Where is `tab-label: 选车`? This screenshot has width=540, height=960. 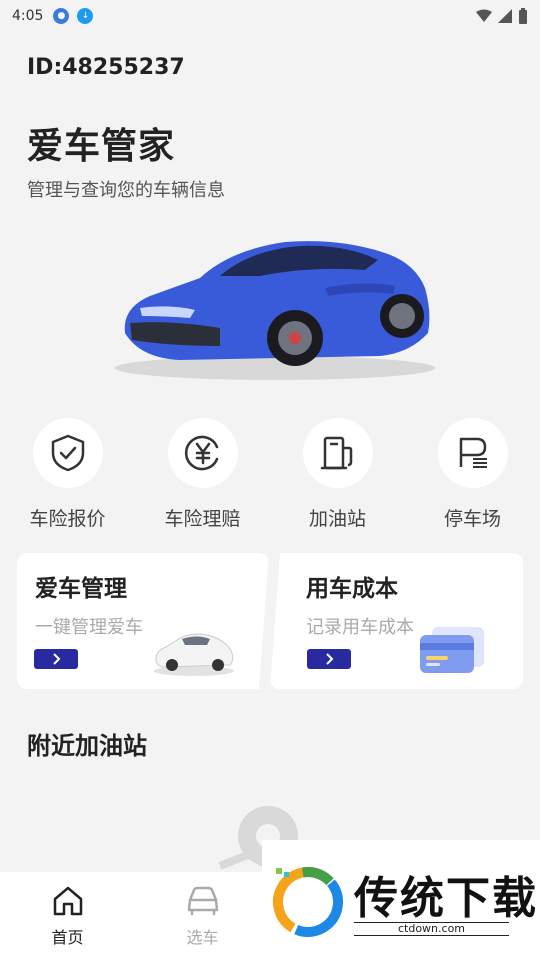 tab-label: 选车 is located at coordinates (202, 937).